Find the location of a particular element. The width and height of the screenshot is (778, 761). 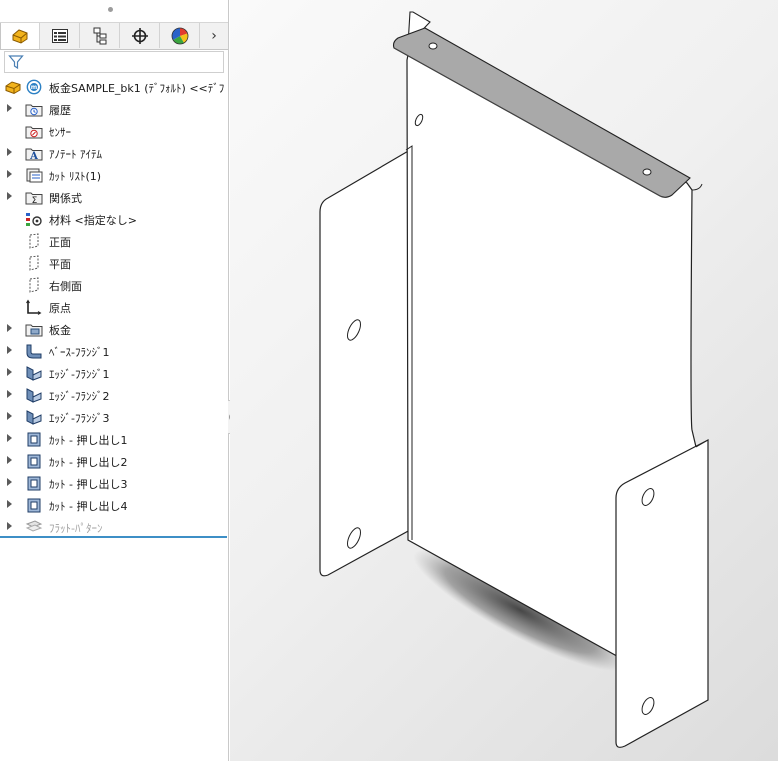

appearance-icon is located at coordinates (179, 35).